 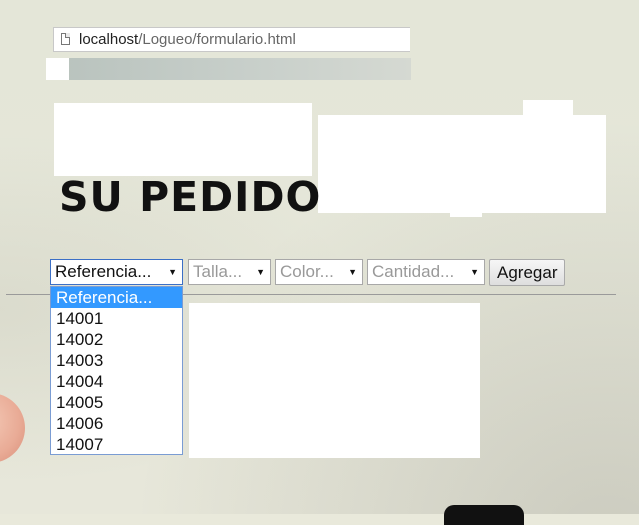 What do you see at coordinates (462, 164) in the screenshot?
I see `header-image-right` at bounding box center [462, 164].